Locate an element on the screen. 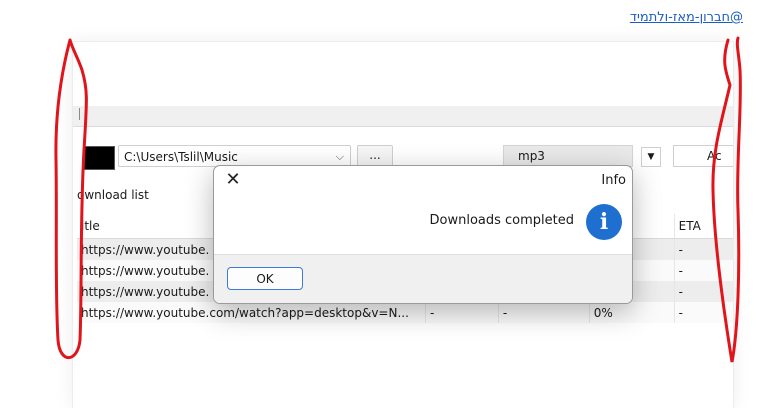 The height and width of the screenshot is (408, 761). format-field: mp3 is located at coordinates (568, 156).